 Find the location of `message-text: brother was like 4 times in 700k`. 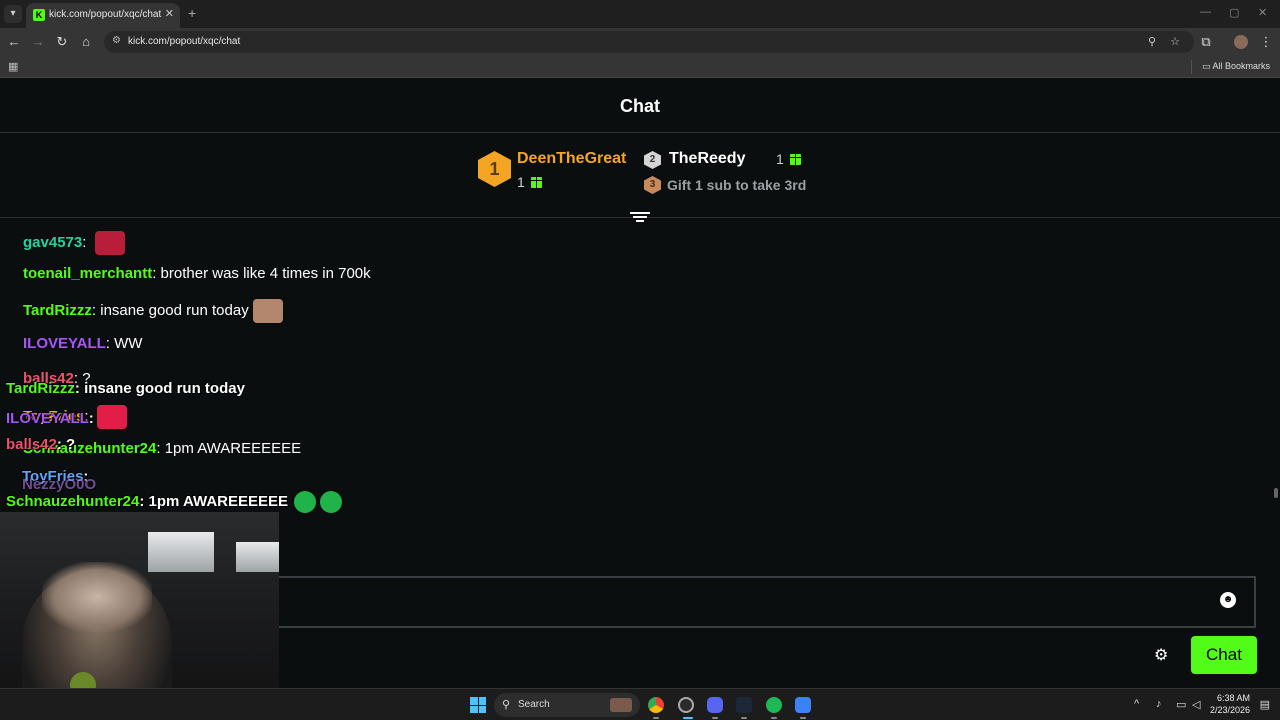

message-text: brother was like 4 times in 700k is located at coordinates (265, 273).